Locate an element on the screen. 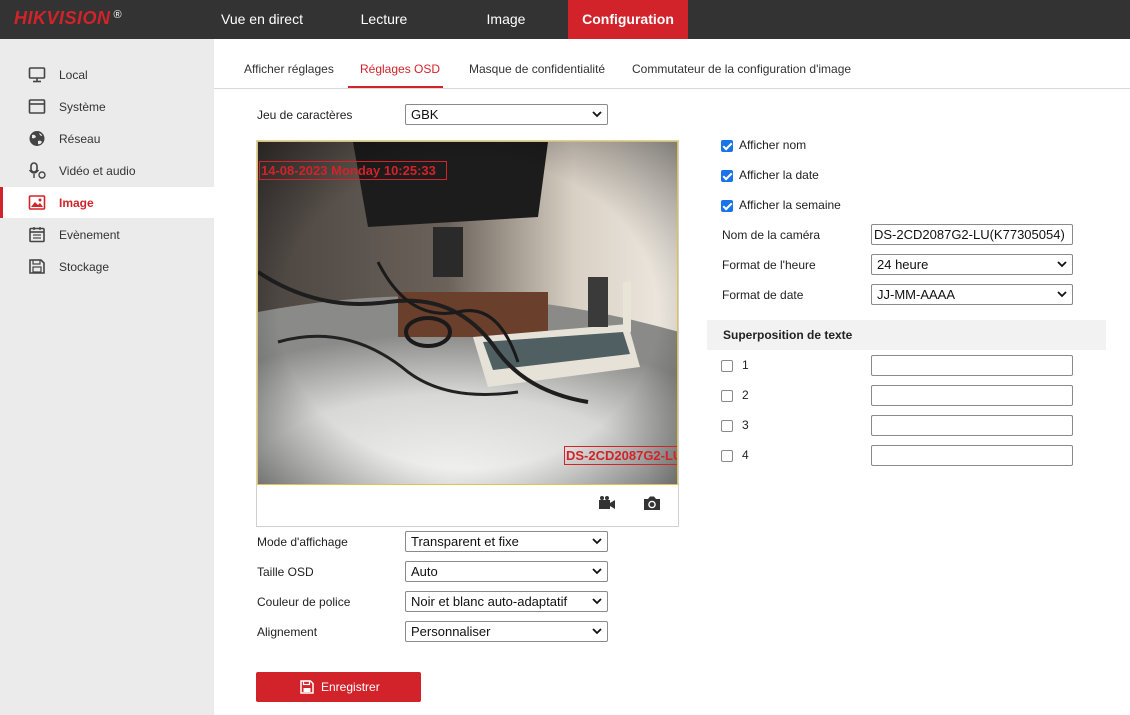  time-format-label: Format de l'heure is located at coordinates (769, 265).